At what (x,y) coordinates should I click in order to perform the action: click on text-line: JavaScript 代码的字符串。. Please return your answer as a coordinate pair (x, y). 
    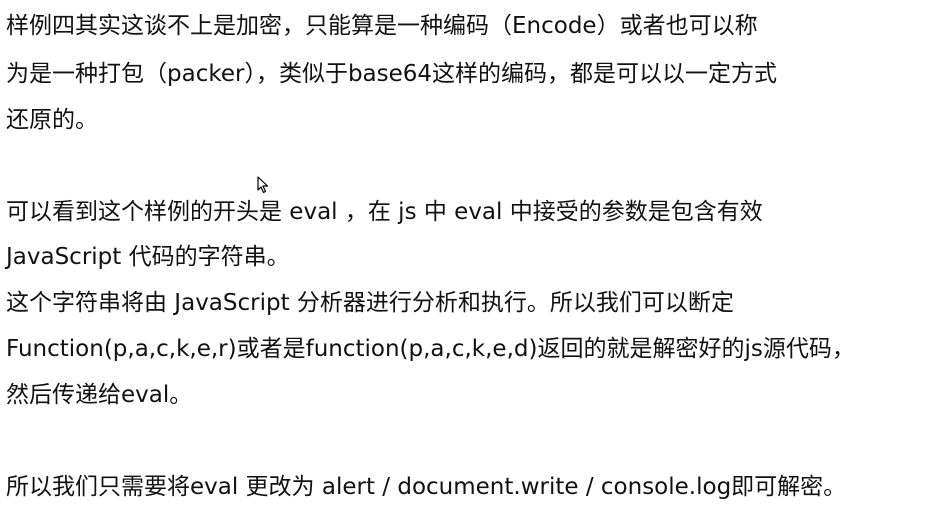
    Looking at the image, I should click on (148, 257).